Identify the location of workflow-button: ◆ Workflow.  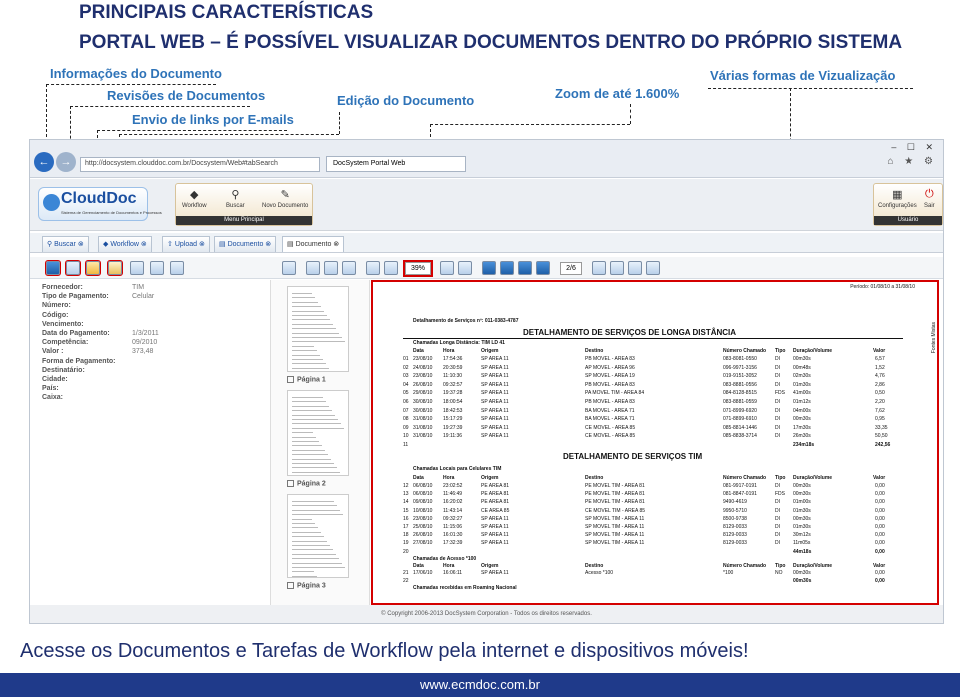
(194, 198).